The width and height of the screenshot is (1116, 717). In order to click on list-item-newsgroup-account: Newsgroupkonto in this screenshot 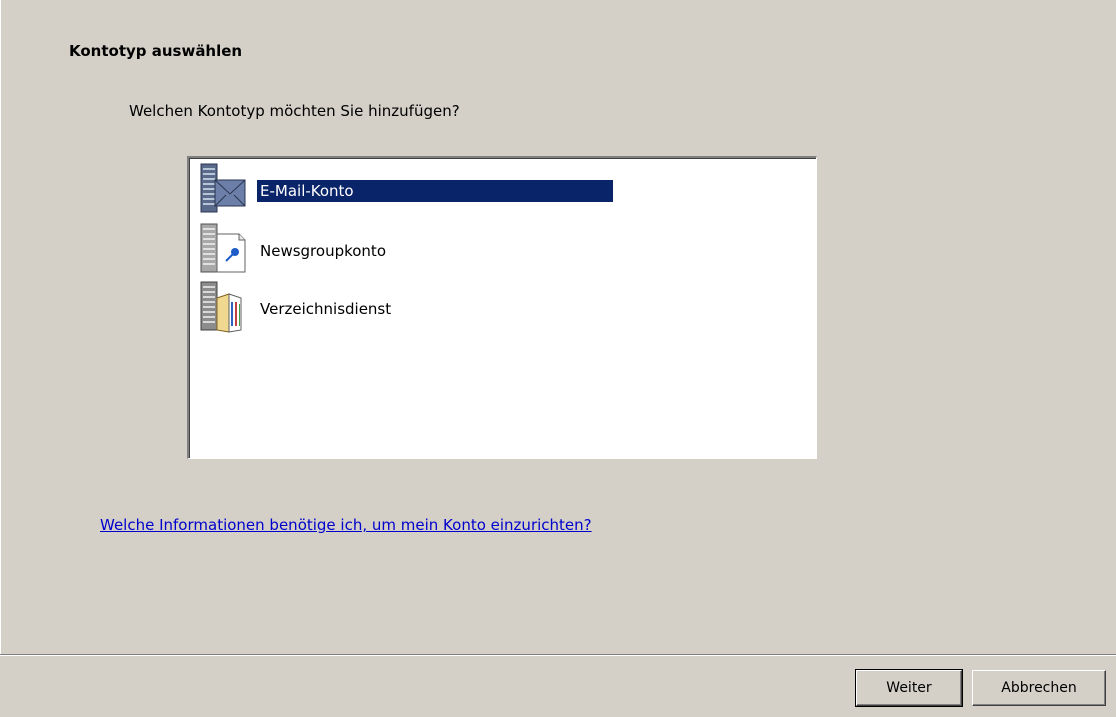, I will do `click(495, 250)`.